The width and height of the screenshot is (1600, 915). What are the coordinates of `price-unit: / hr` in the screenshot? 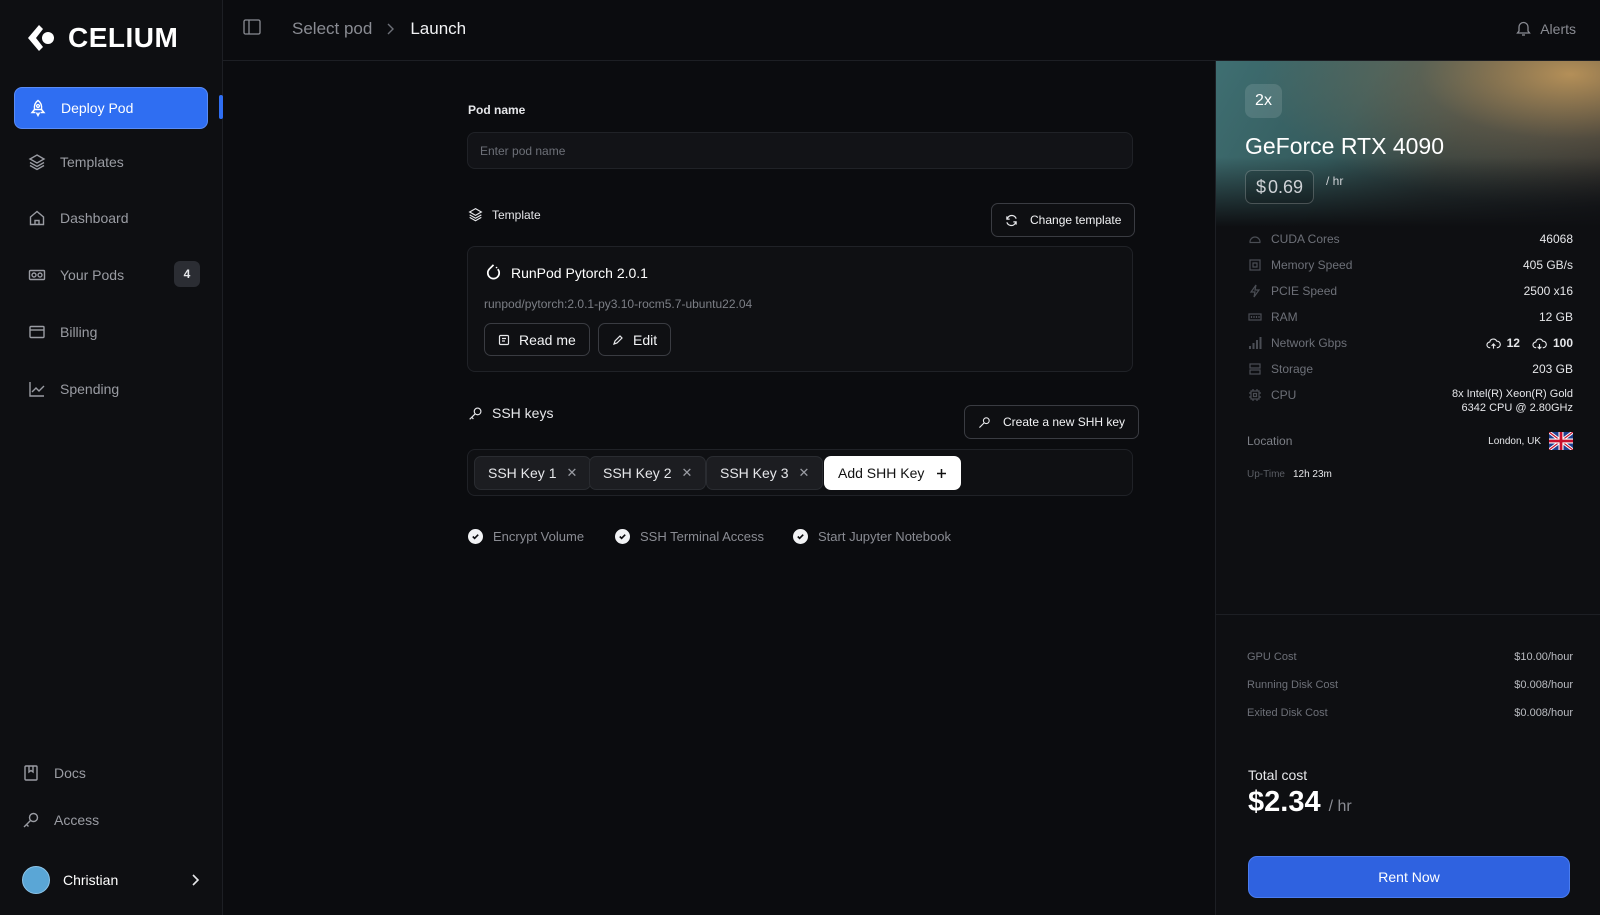 It's located at (1335, 181).